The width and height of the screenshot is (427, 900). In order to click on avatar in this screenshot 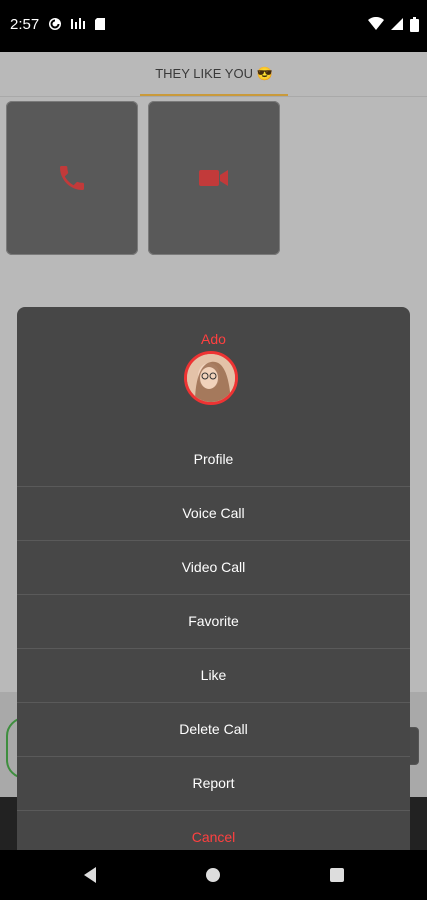, I will do `click(211, 378)`.